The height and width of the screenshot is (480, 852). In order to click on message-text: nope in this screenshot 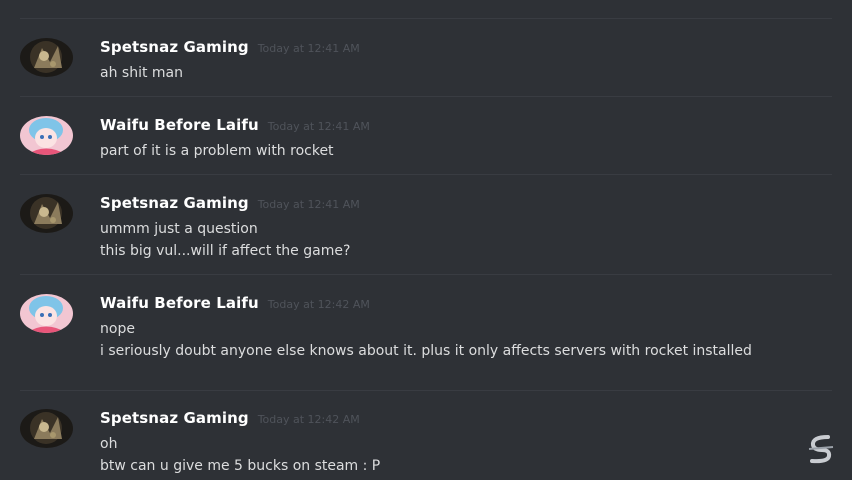, I will do `click(117, 329)`.